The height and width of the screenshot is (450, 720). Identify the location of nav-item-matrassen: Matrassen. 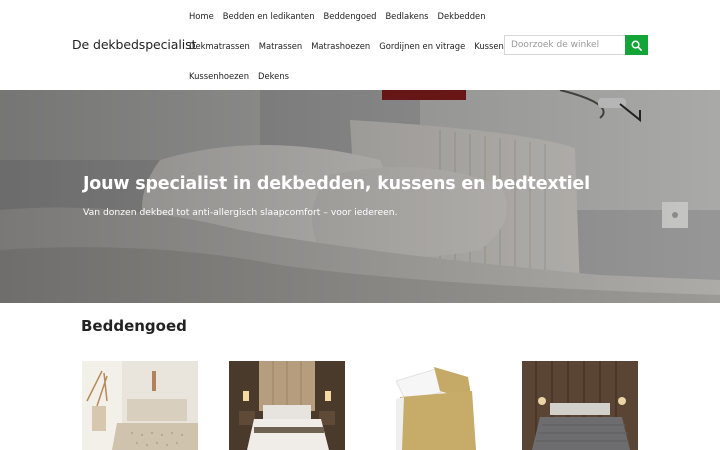
(280, 46).